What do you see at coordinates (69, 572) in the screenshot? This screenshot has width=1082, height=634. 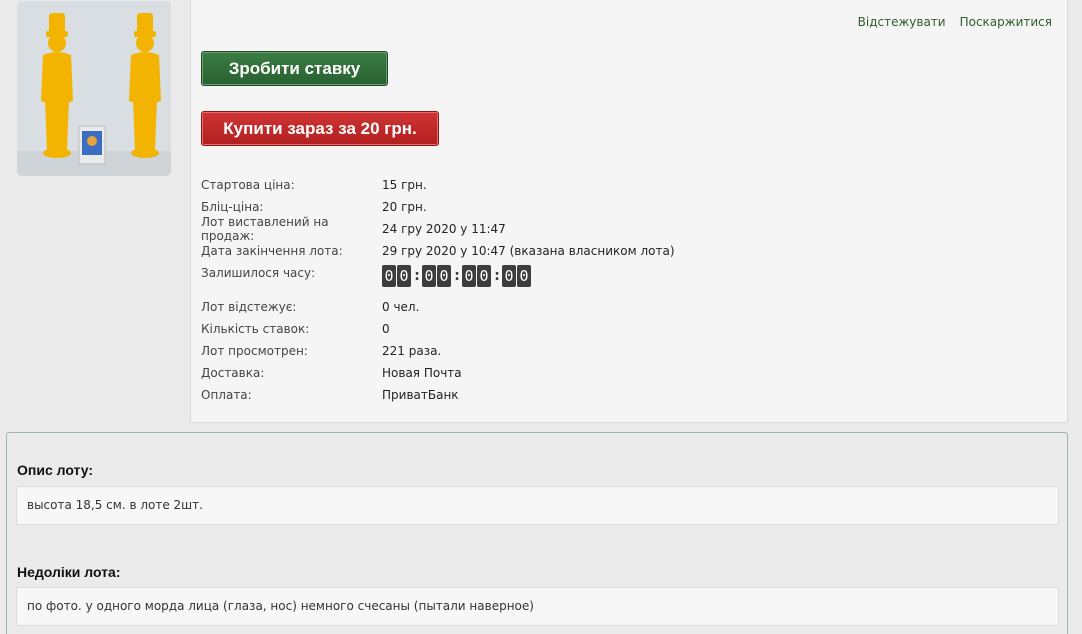 I see `defects-title: Недоліки лота:` at bounding box center [69, 572].